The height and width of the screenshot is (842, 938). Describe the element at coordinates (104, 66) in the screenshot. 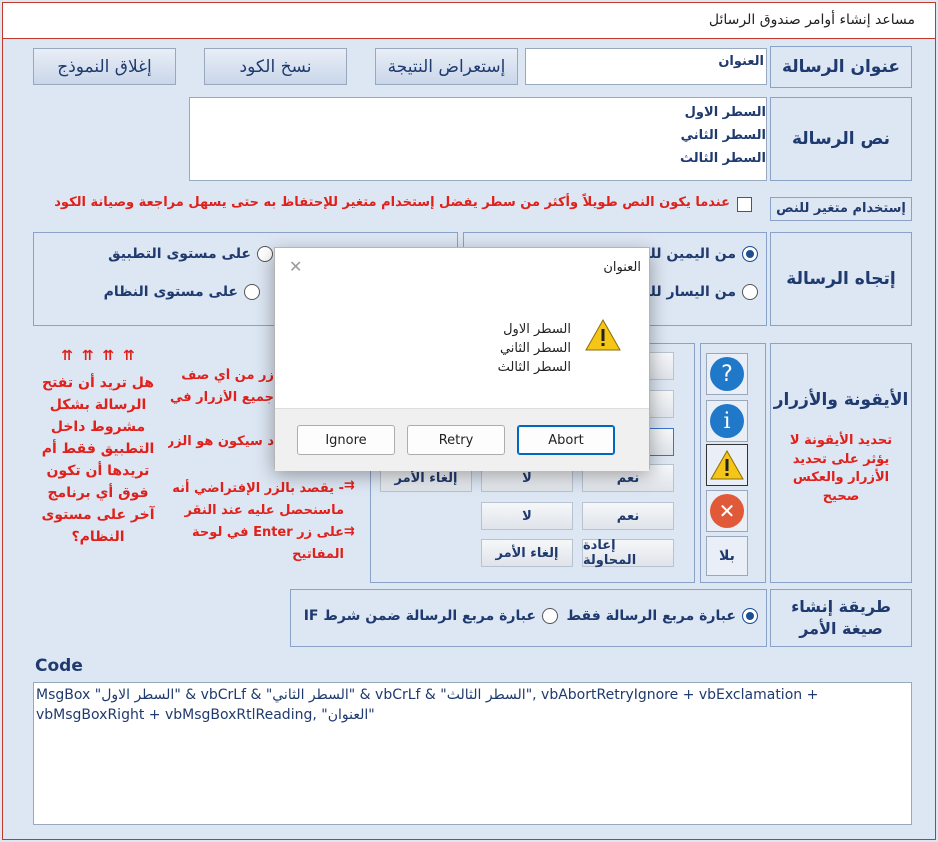

I see `close-form-button: إغلاق النموذج` at that location.